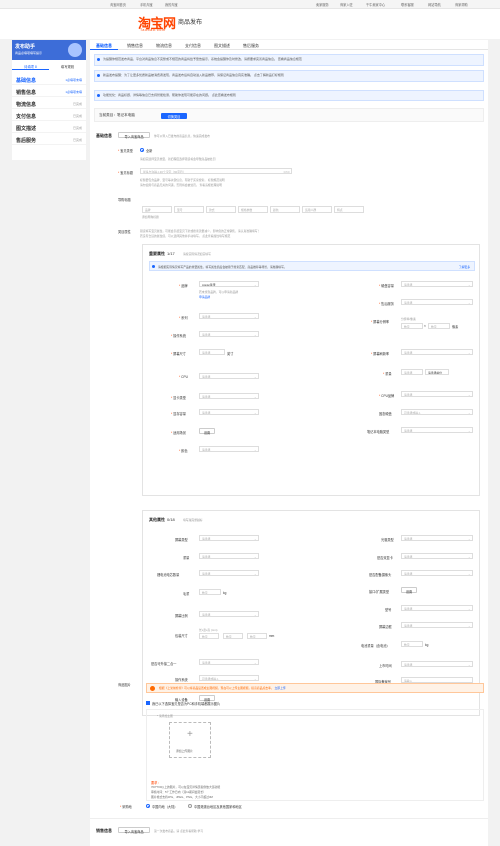 This screenshot has width=500, height=846. Describe the element at coordinates (30, 66) in the screenshot. I see `tab-pending: 待填项 8` at that location.